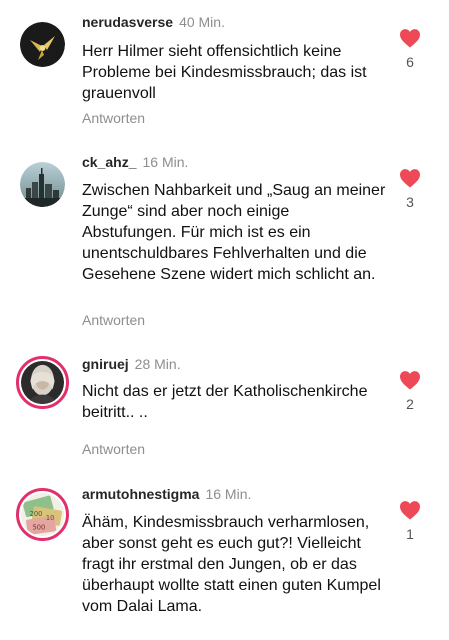 The height and width of the screenshot is (640, 449). What do you see at coordinates (50, 518) in the screenshot?
I see `svg-text: 10` at bounding box center [50, 518].